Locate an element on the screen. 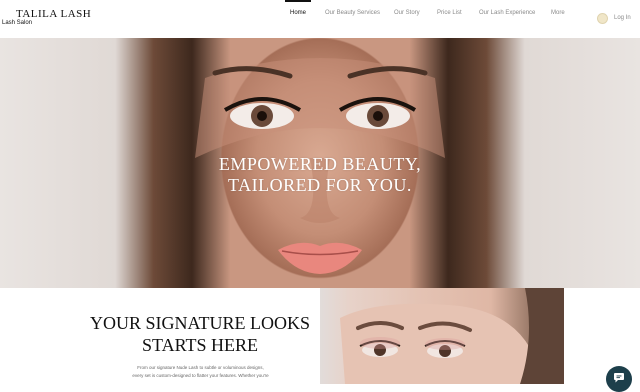  chat-button is located at coordinates (619, 379).